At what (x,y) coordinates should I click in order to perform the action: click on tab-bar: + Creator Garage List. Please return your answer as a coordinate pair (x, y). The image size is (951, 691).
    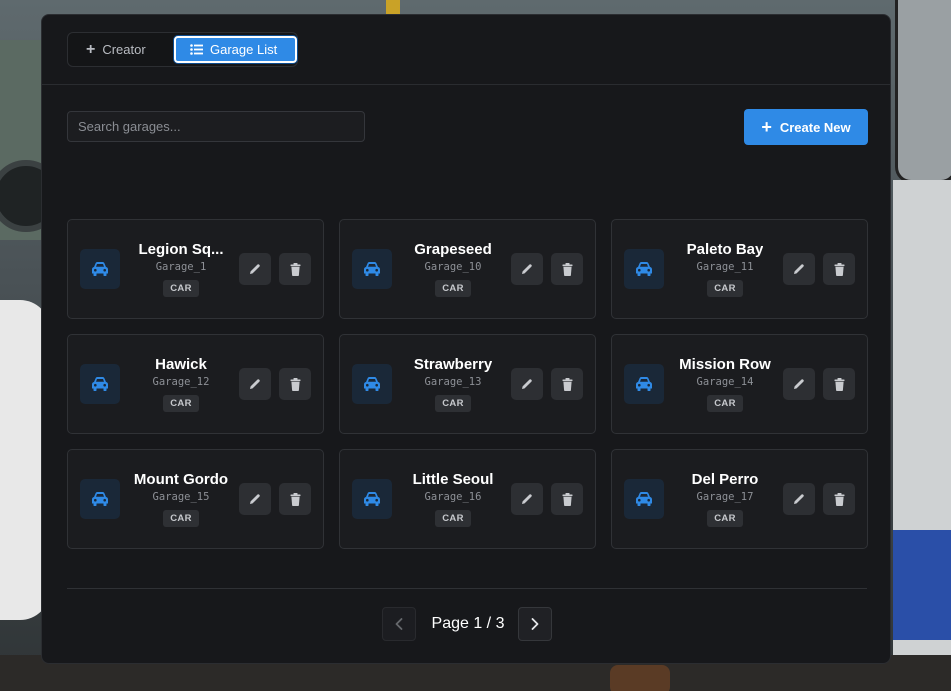
    Looking at the image, I should click on (182, 49).